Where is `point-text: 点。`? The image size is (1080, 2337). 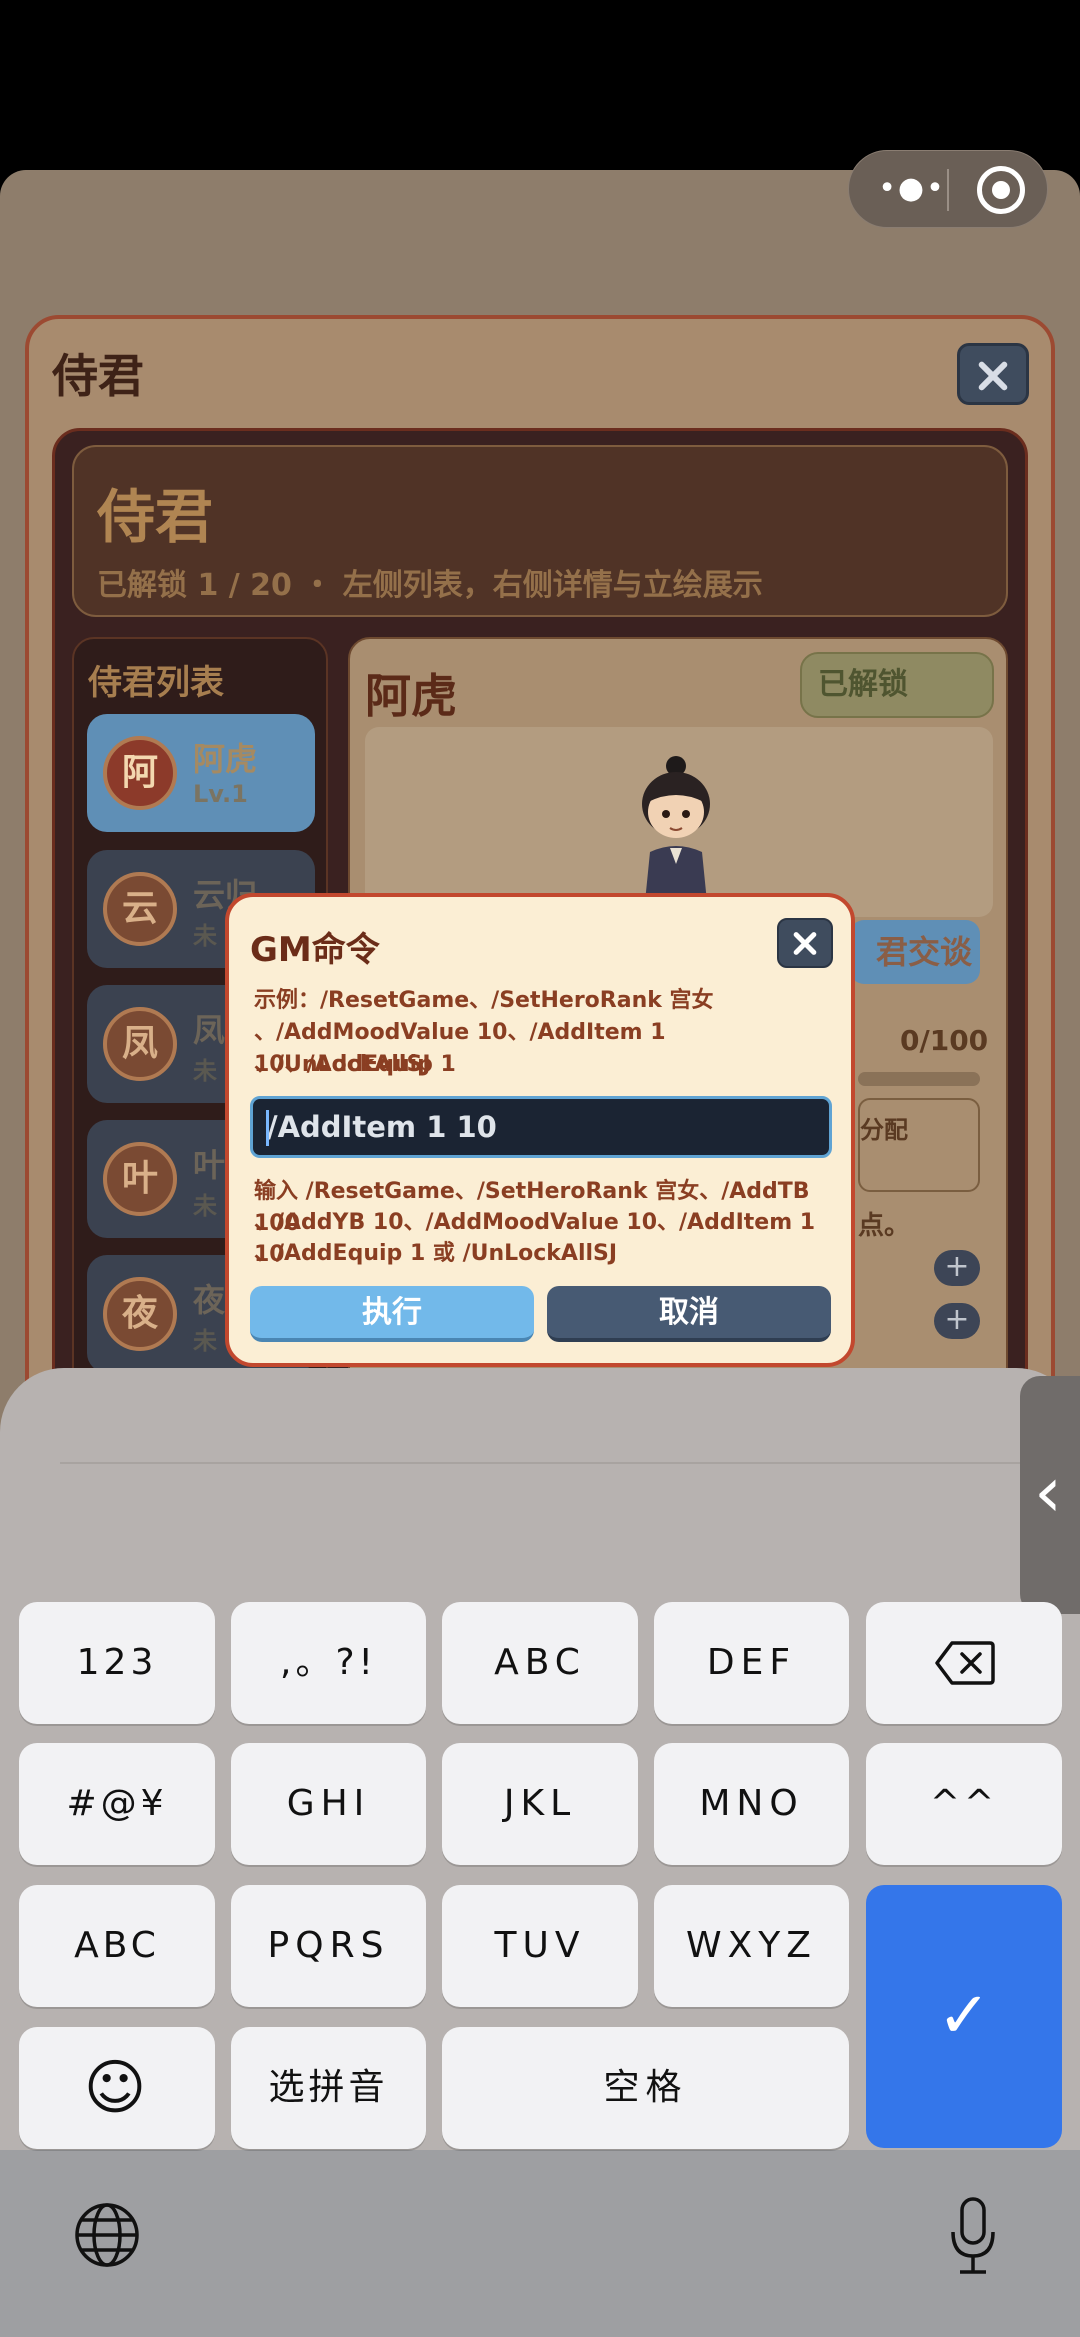 point-text: 点。 is located at coordinates (884, 1226).